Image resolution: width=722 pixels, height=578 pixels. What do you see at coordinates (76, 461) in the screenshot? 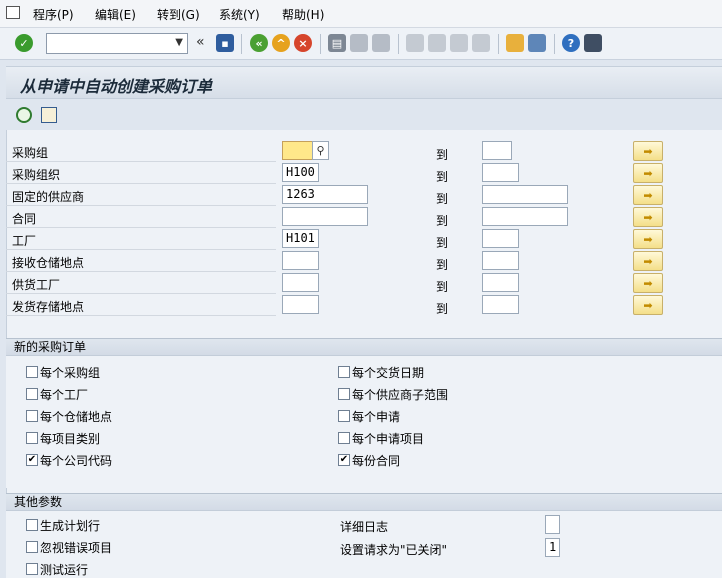
I see `checkbox-label: 每个公司代码` at bounding box center [76, 461].